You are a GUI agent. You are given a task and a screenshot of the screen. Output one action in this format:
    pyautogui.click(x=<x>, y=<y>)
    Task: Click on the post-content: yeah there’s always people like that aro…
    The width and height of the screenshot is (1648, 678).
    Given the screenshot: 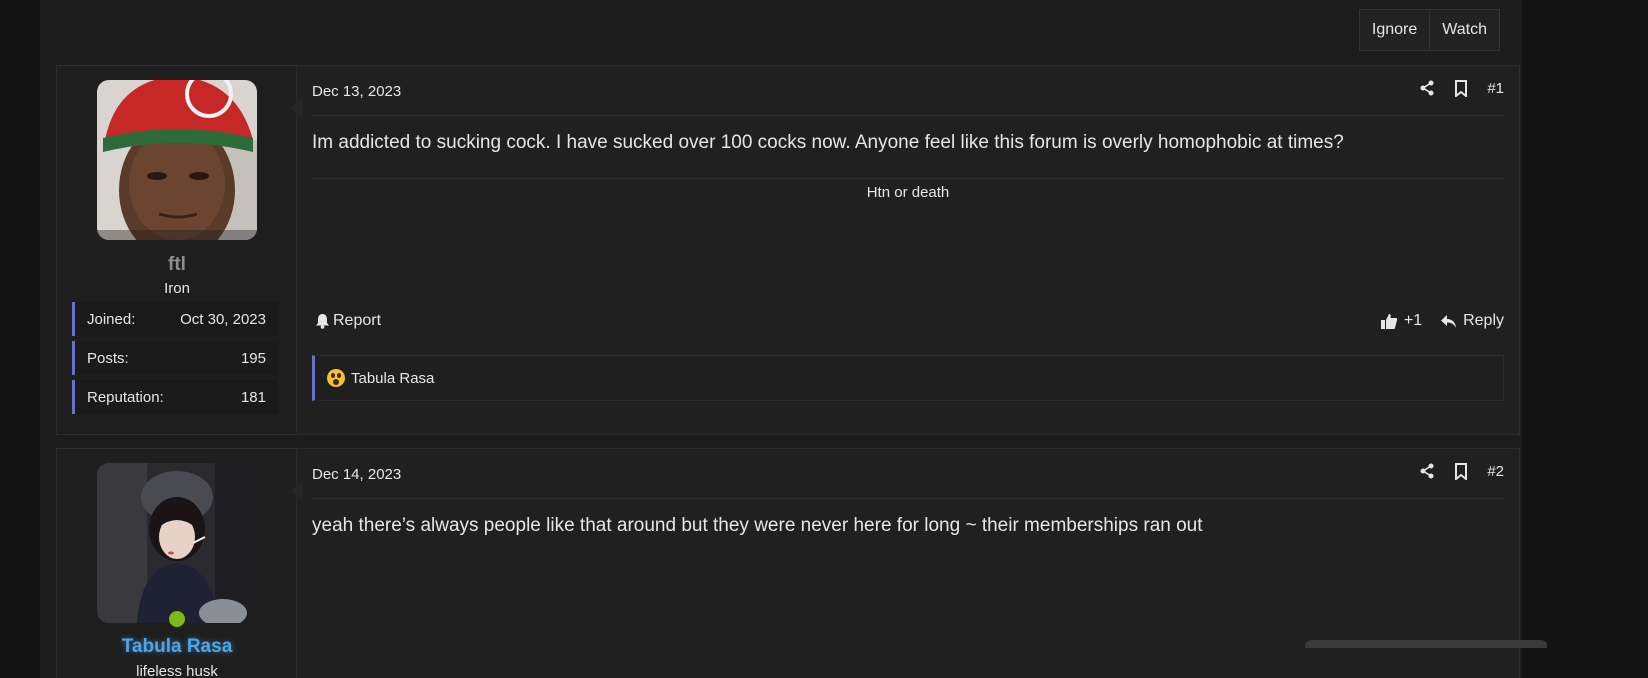 What is the action you would take?
    pyautogui.click(x=757, y=525)
    